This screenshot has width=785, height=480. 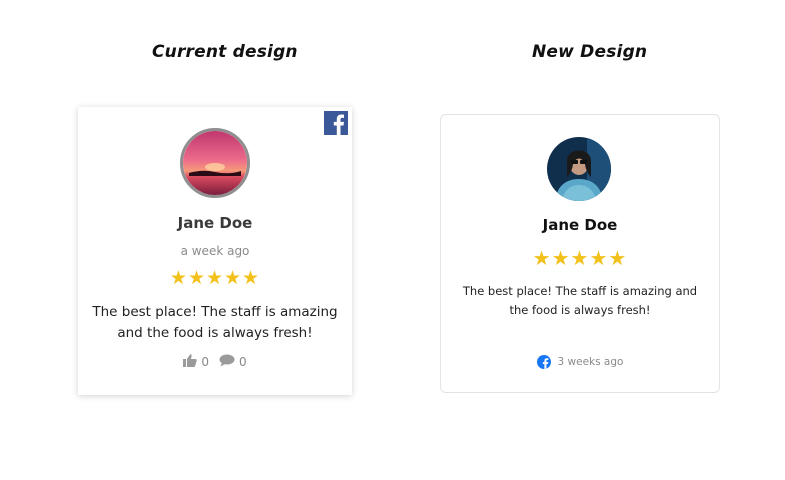 I want to click on review-time: a week ago, so click(x=215, y=251).